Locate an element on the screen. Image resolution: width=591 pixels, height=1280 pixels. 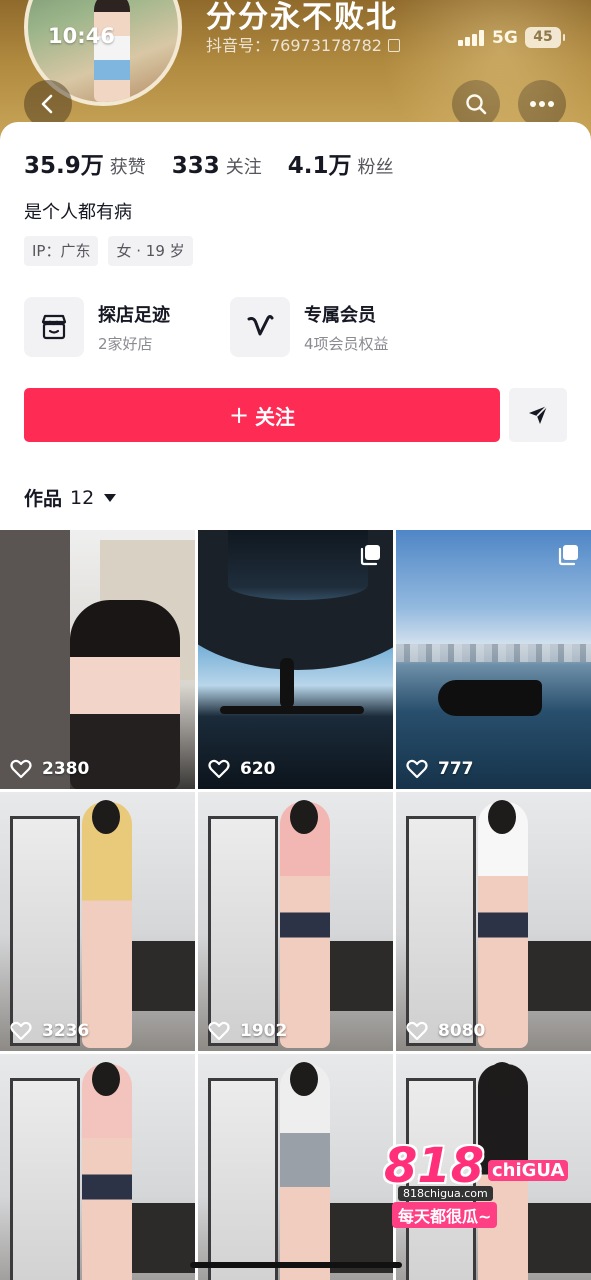
more-dots-icon is located at coordinates (542, 104).